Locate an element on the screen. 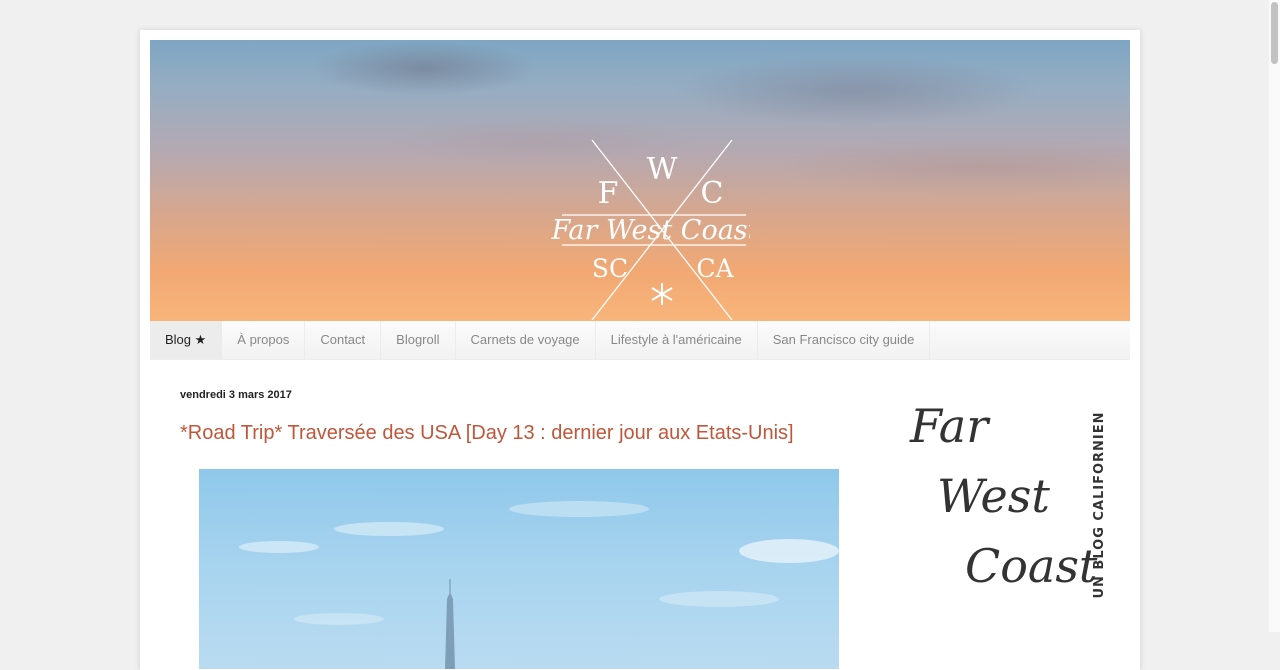  header-logo: W F C Far West Coast SC CA is located at coordinates (650, 222).